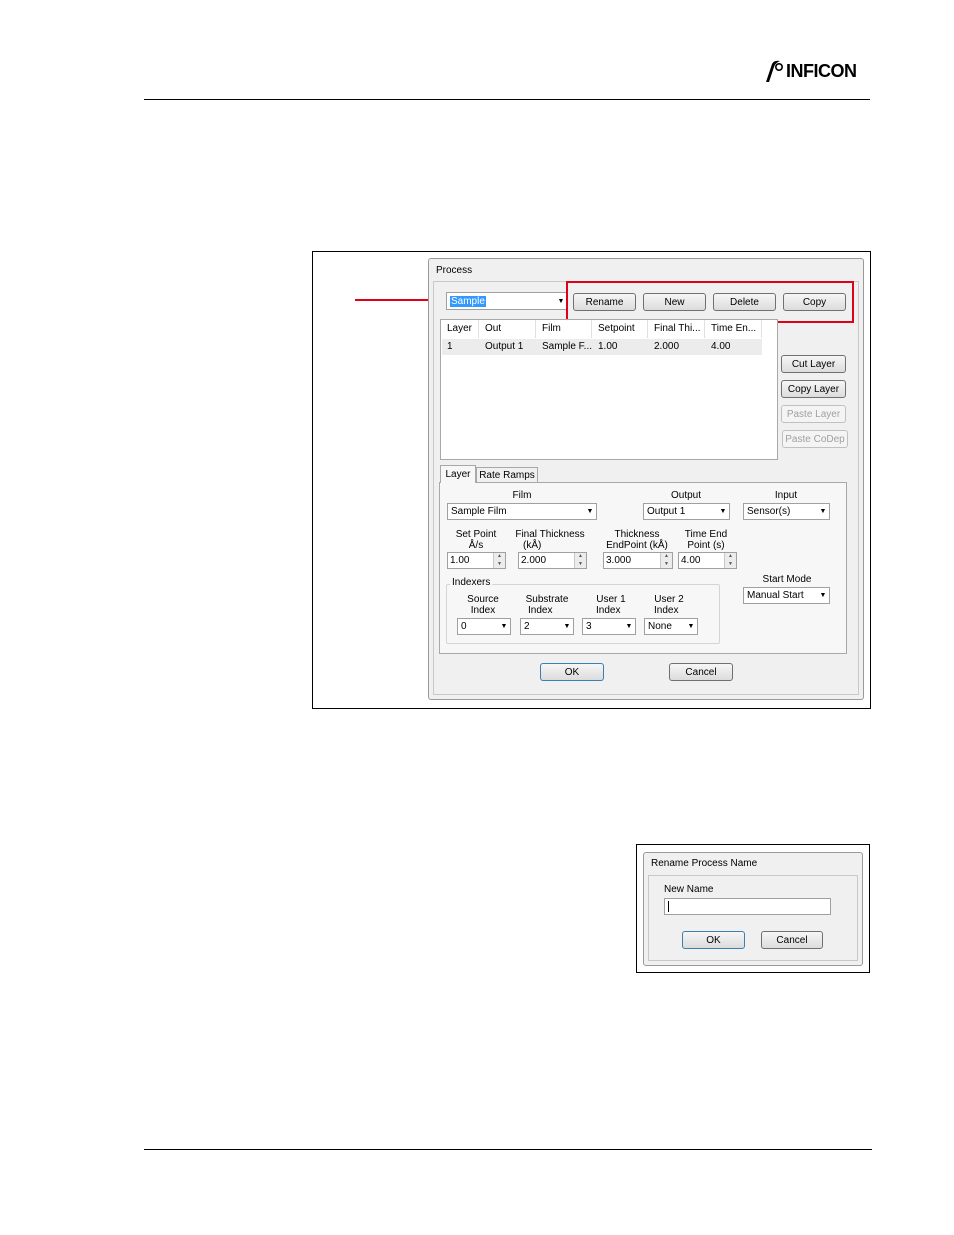  I want to click on user2-index-label: User 2 Index, so click(669, 605).